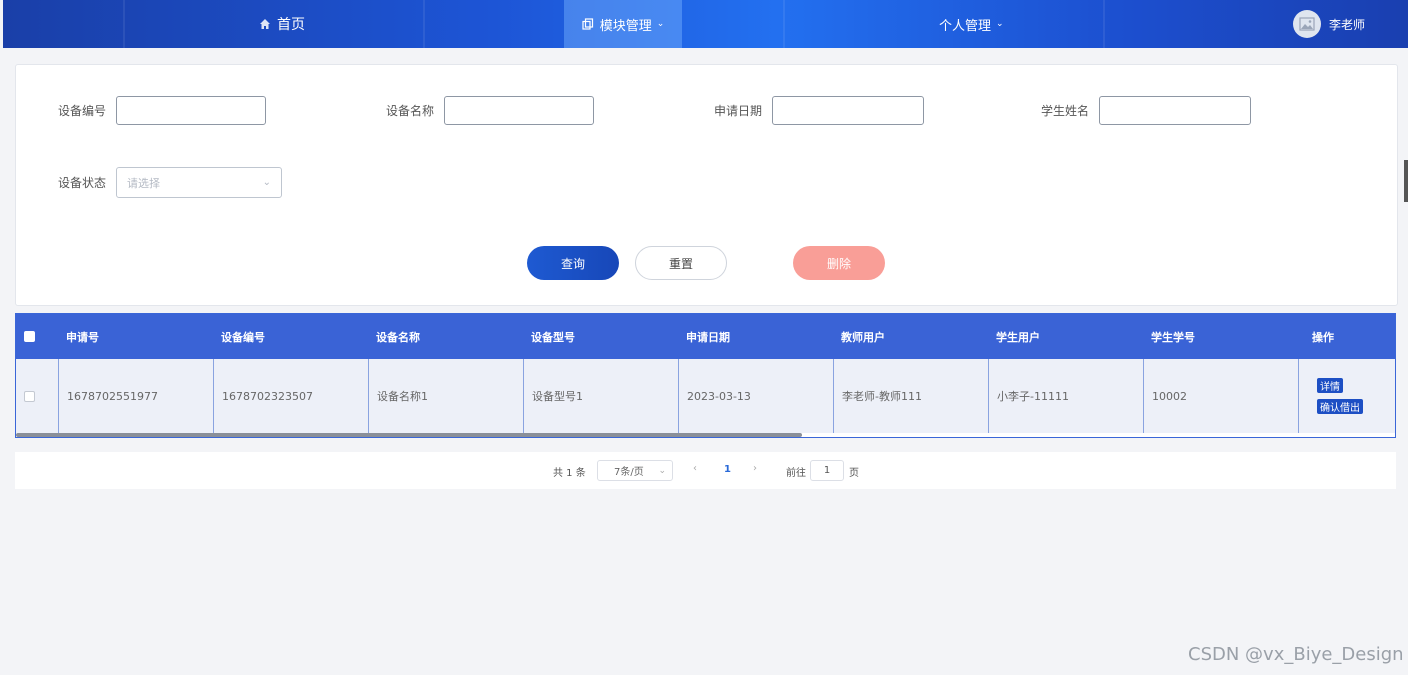 Image resolution: width=1408 pixels, height=675 pixels. I want to click on nav-home-label: 首页, so click(291, 25).